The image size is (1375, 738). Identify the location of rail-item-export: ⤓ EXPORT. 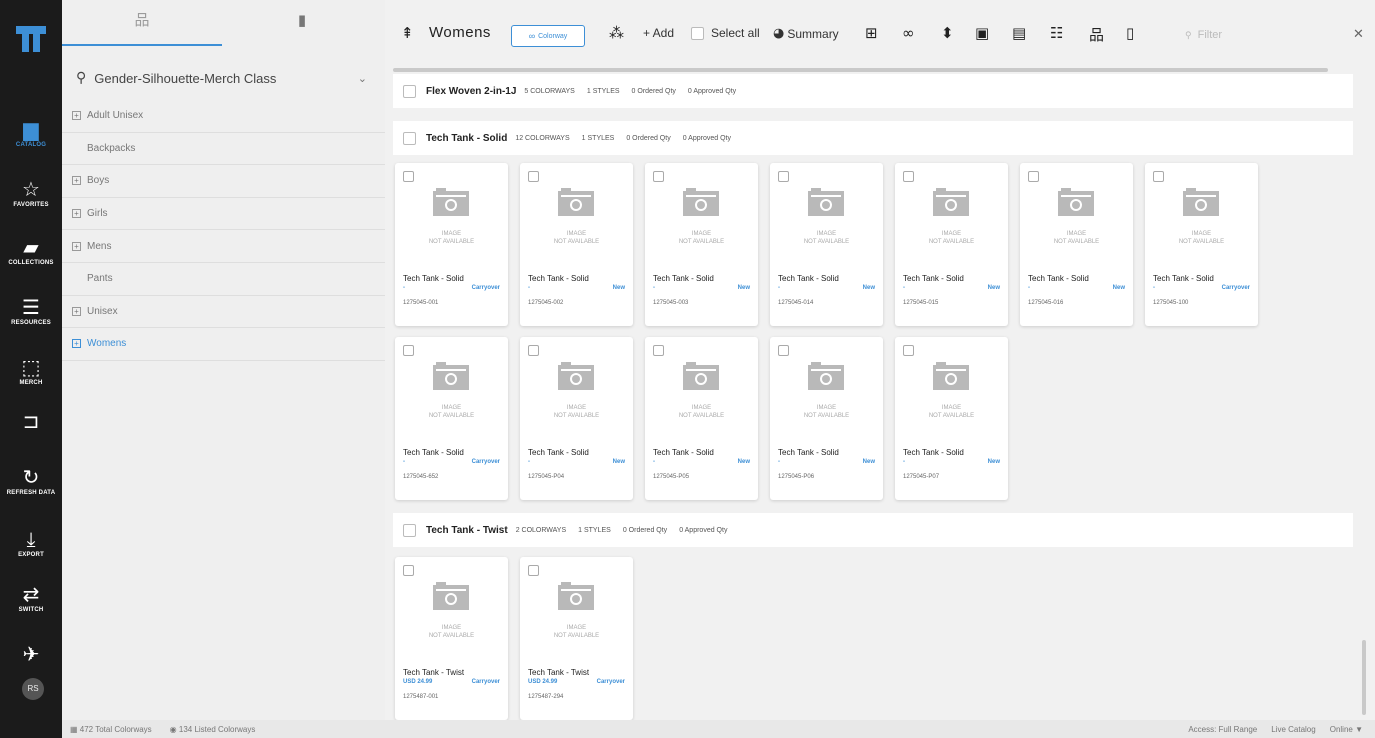
(31, 543).